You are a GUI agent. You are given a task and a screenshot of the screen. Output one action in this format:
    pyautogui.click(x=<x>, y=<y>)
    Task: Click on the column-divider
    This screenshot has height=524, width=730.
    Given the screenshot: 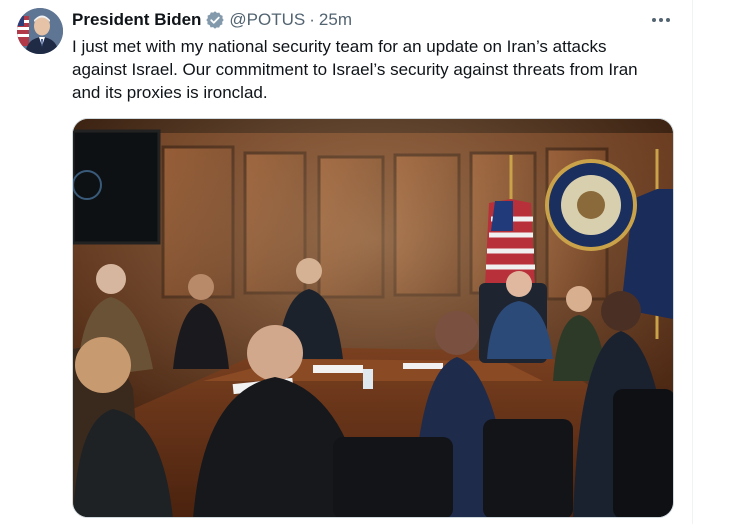 What is the action you would take?
    pyautogui.click(x=692, y=262)
    